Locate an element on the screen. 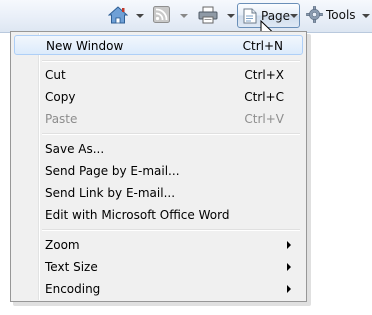 The height and width of the screenshot is (315, 372). menu-item-edit-with-word: Edit with Microsoft Office Word is located at coordinates (158, 215).